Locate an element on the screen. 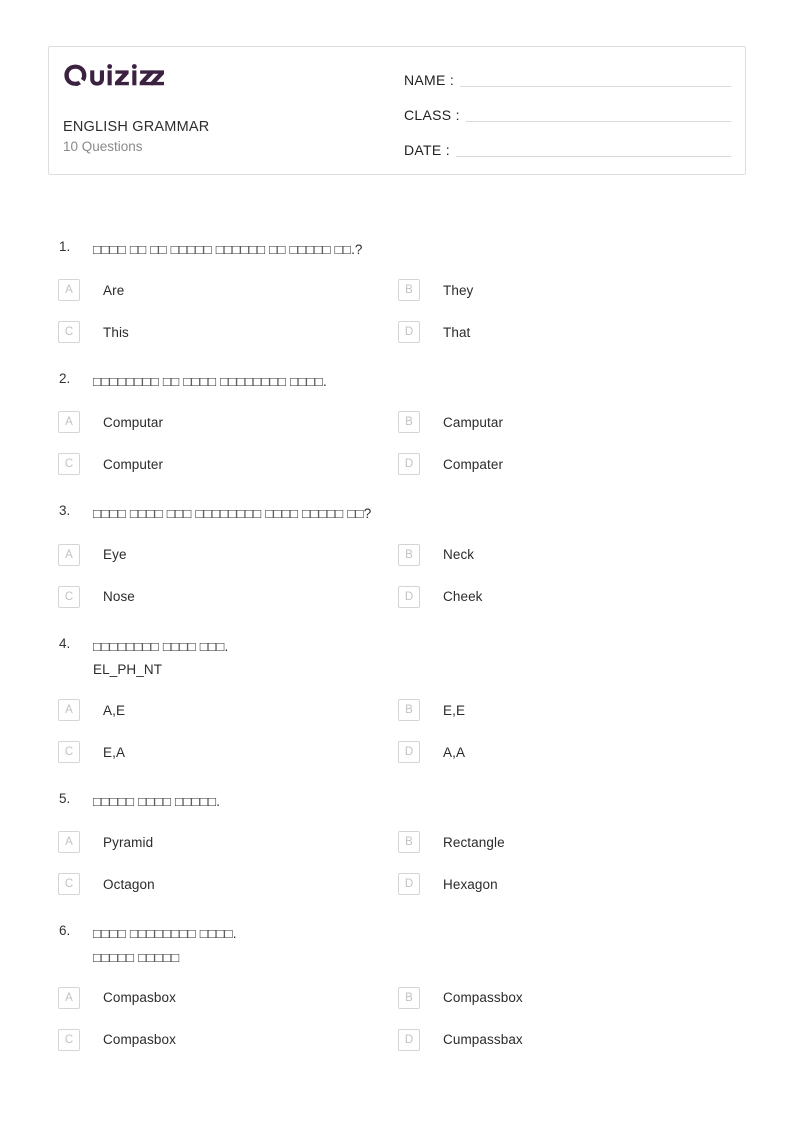  option-text: Pyramid is located at coordinates (128, 842).